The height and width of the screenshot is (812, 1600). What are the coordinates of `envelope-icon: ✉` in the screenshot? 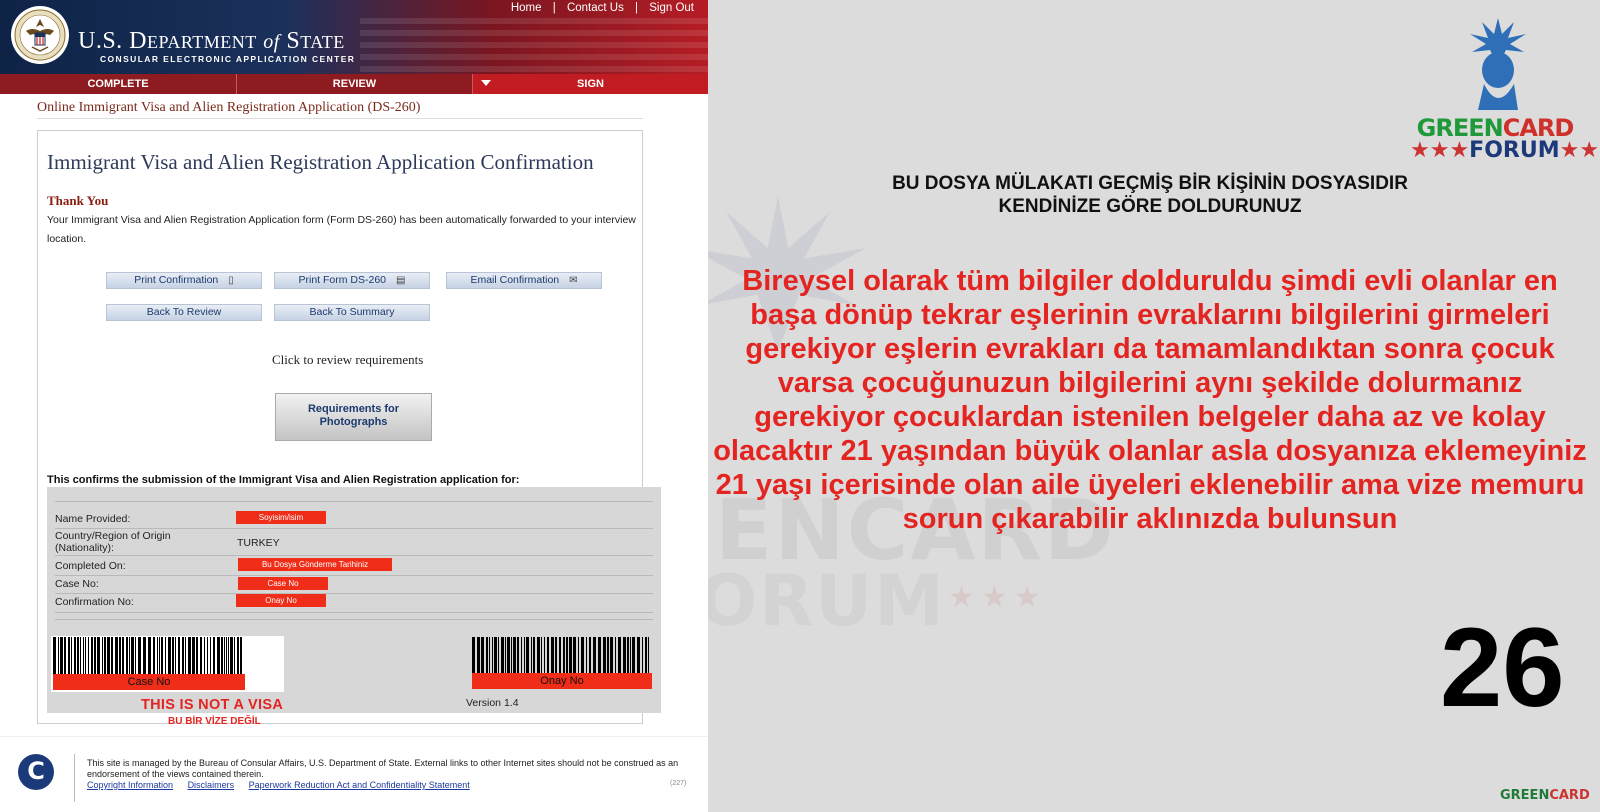 It's located at (573, 280).